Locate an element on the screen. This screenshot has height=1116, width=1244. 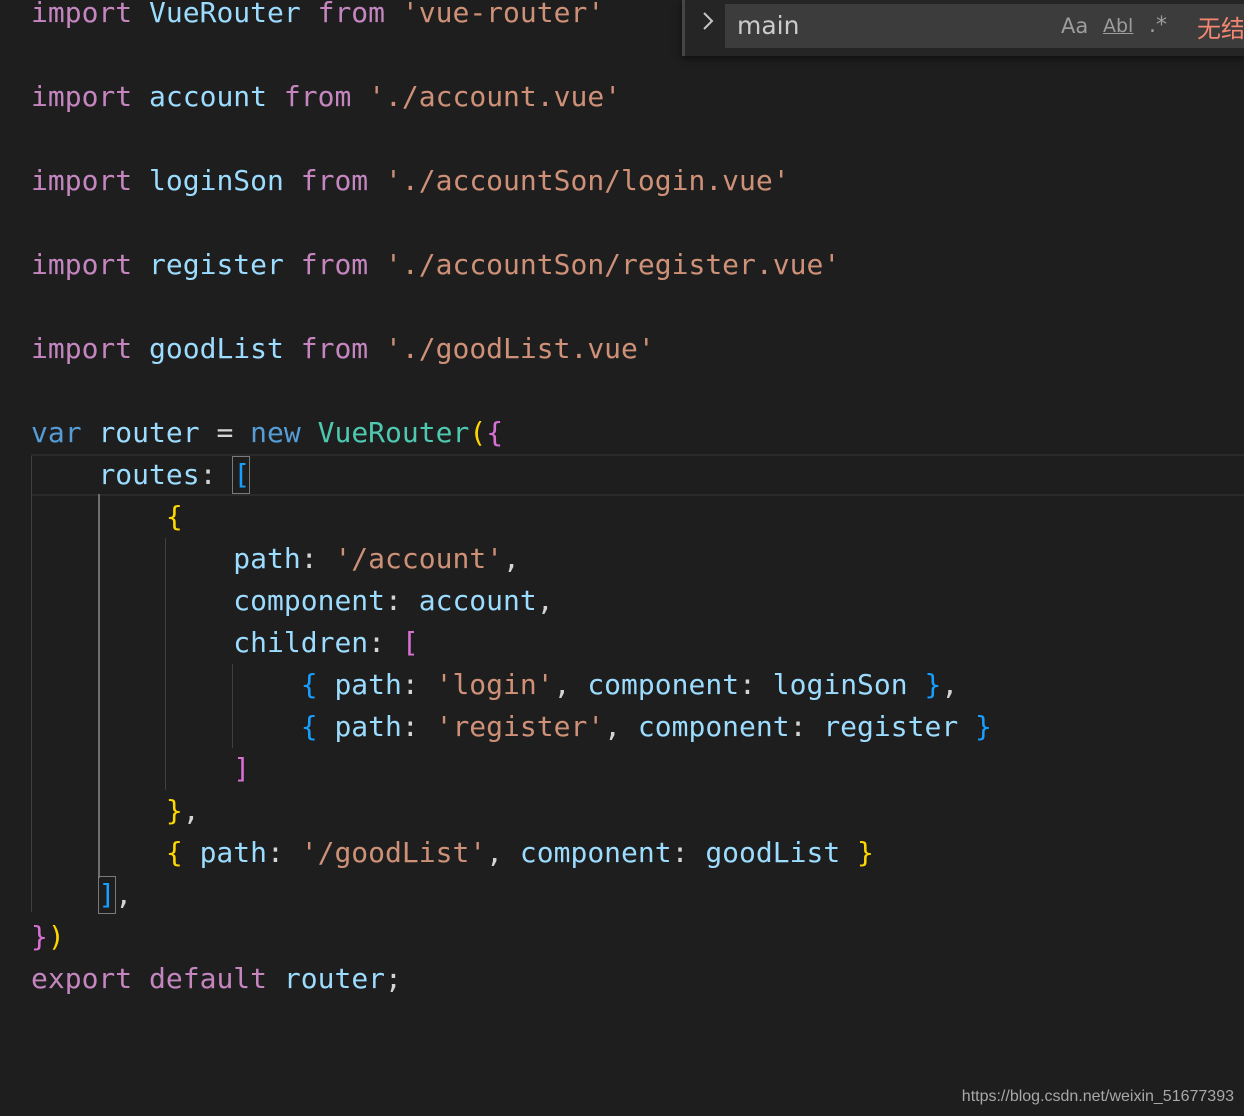
code-line: var router = new VueRouter({ is located at coordinates (267, 433).